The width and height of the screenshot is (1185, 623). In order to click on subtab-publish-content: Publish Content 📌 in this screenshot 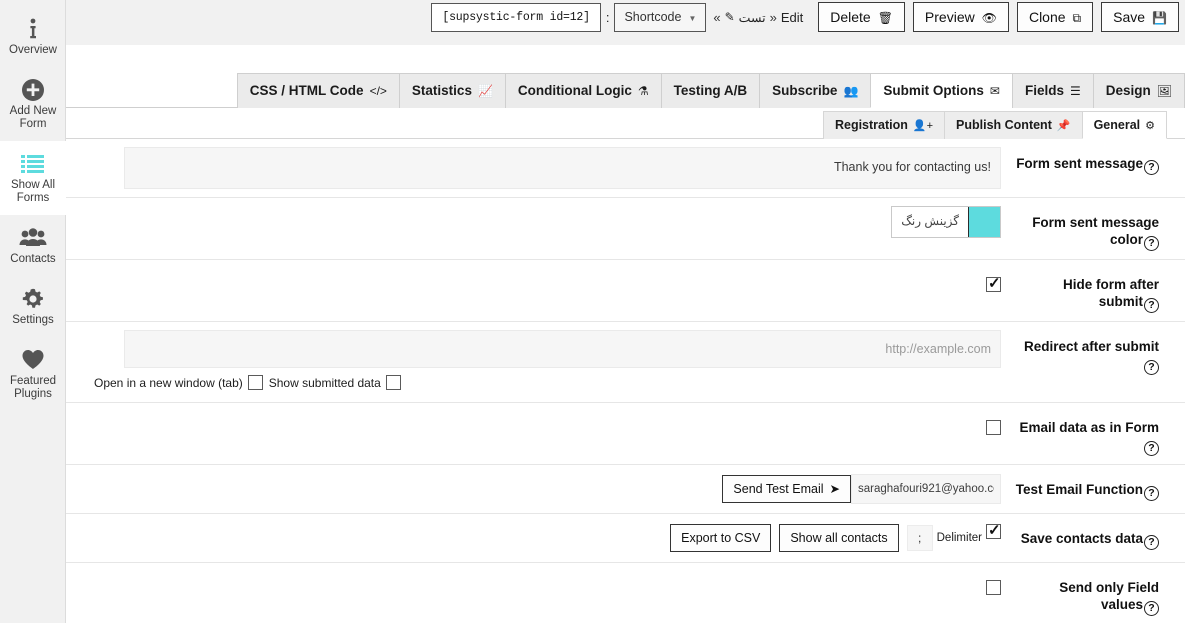, I will do `click(1013, 125)`.